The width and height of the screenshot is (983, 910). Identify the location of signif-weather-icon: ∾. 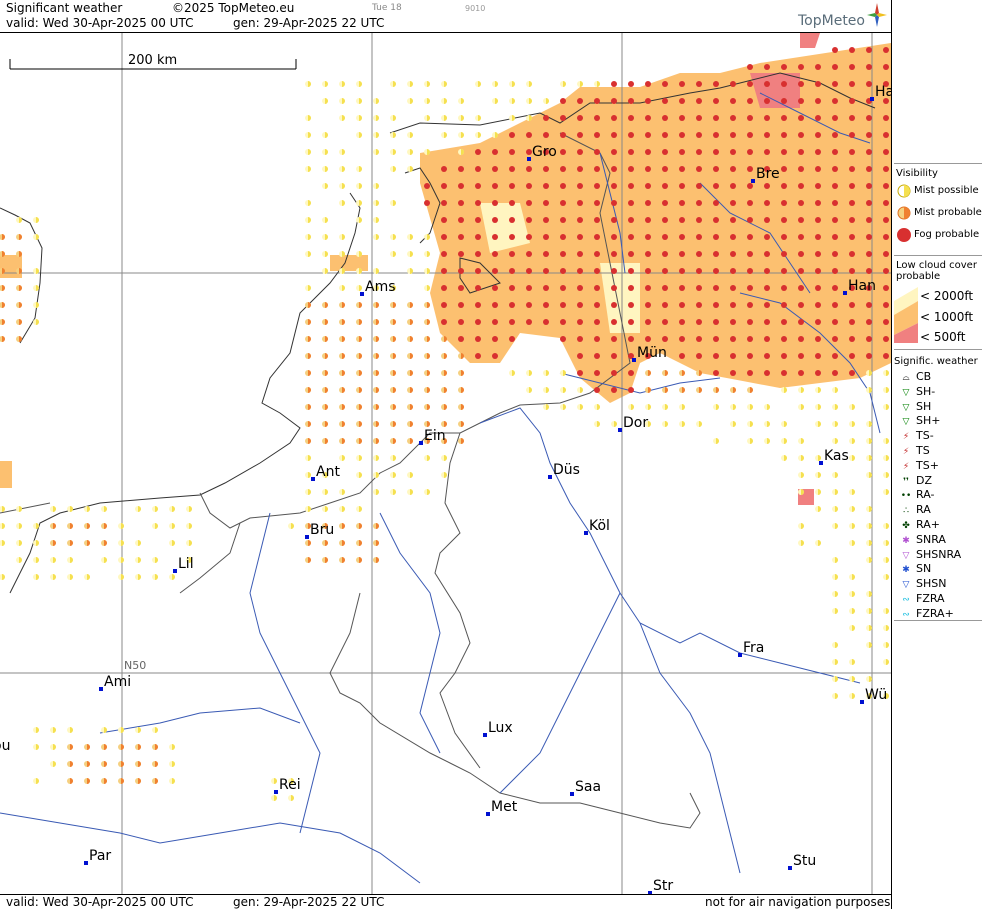
(906, 614).